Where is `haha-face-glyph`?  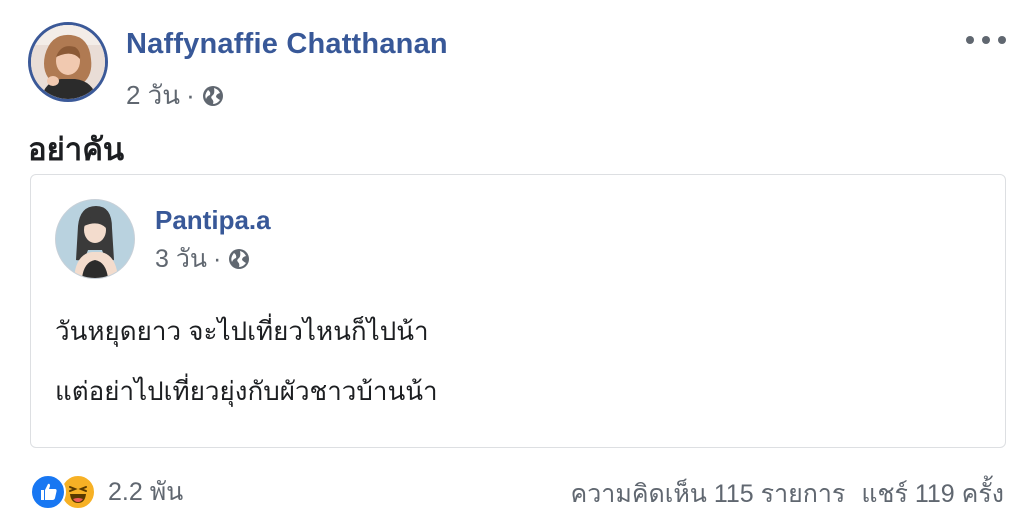 haha-face-glyph is located at coordinates (78, 494).